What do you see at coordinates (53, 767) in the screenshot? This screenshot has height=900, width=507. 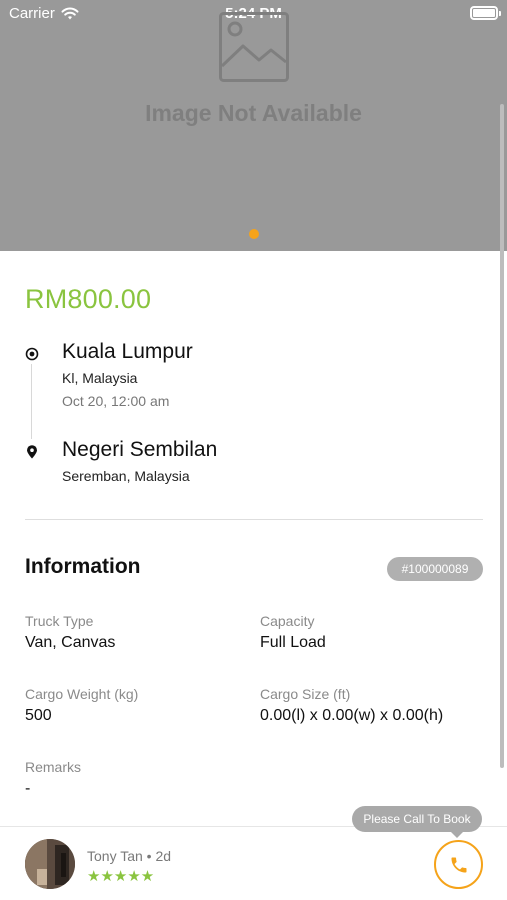 I see `remarks-label: Remarks` at bounding box center [53, 767].